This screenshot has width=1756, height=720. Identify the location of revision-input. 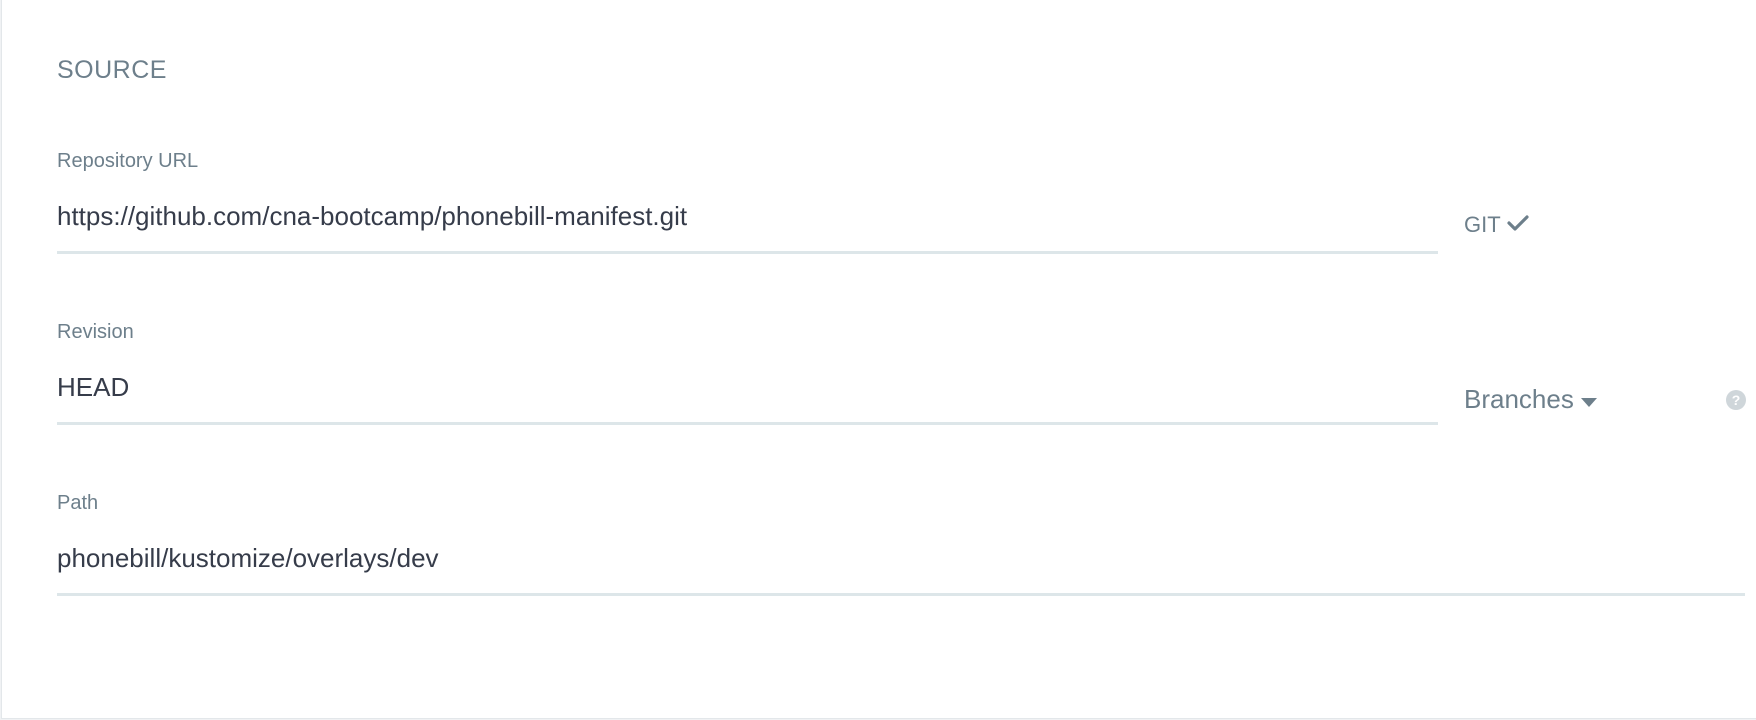
(747, 389).